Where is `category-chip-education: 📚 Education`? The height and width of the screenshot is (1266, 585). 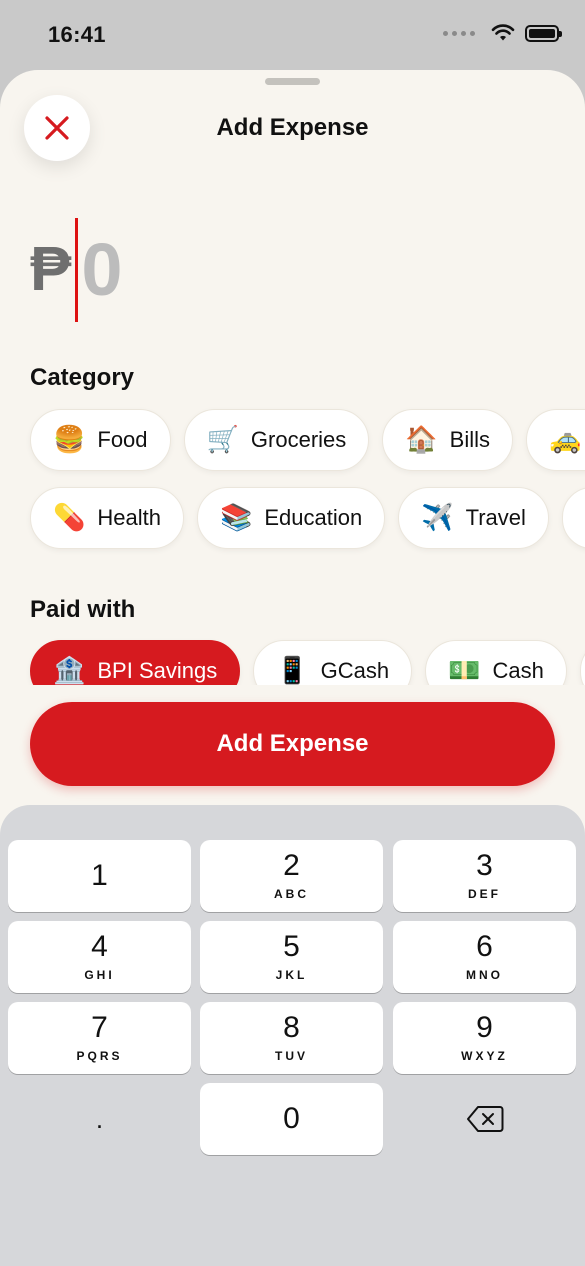 category-chip-education: 📚 Education is located at coordinates (291, 518).